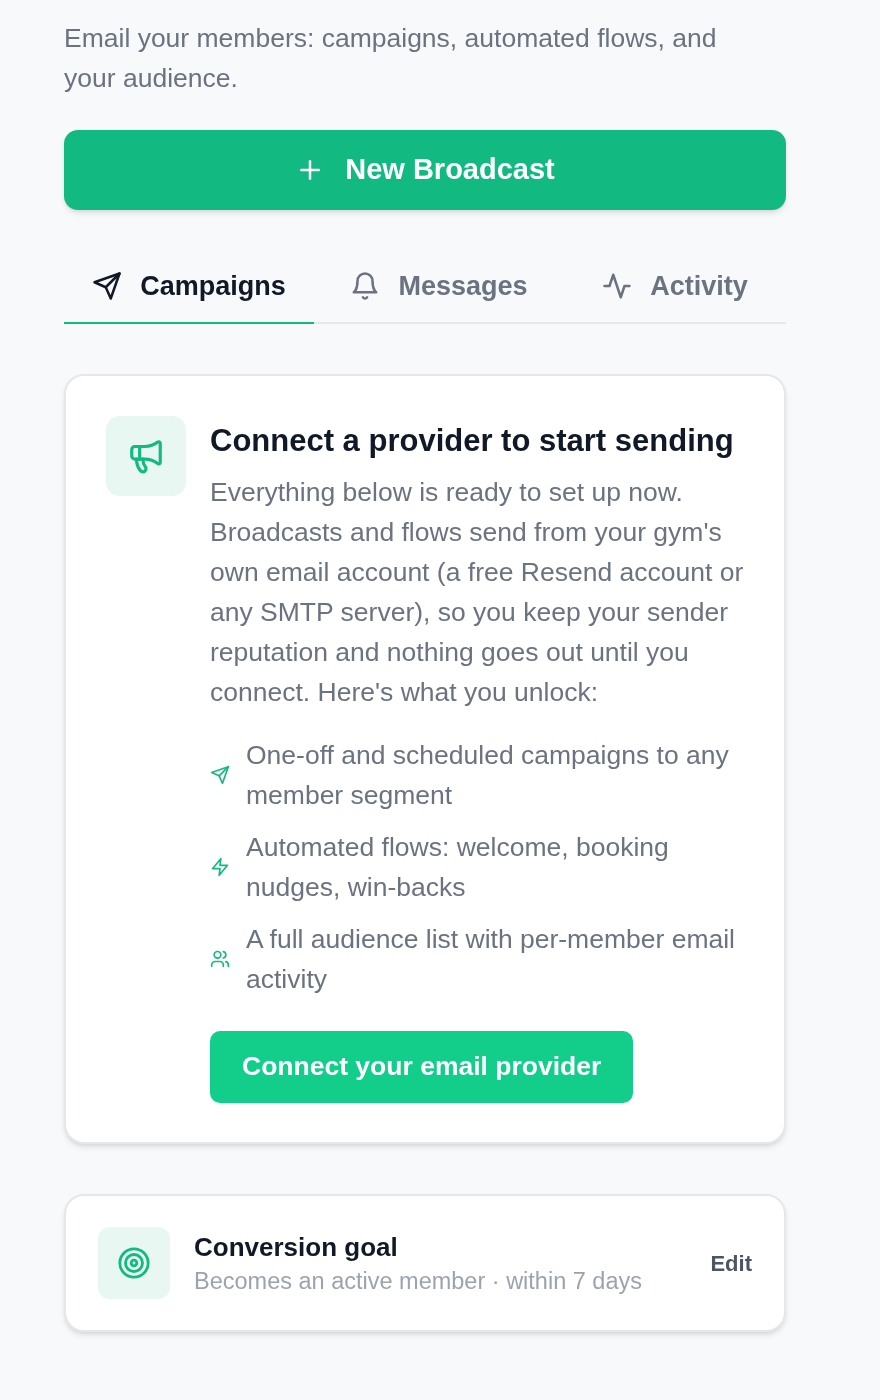 The height and width of the screenshot is (1400, 880). What do you see at coordinates (472, 441) in the screenshot?
I see `card-title: Connect a provider to start sending` at bounding box center [472, 441].